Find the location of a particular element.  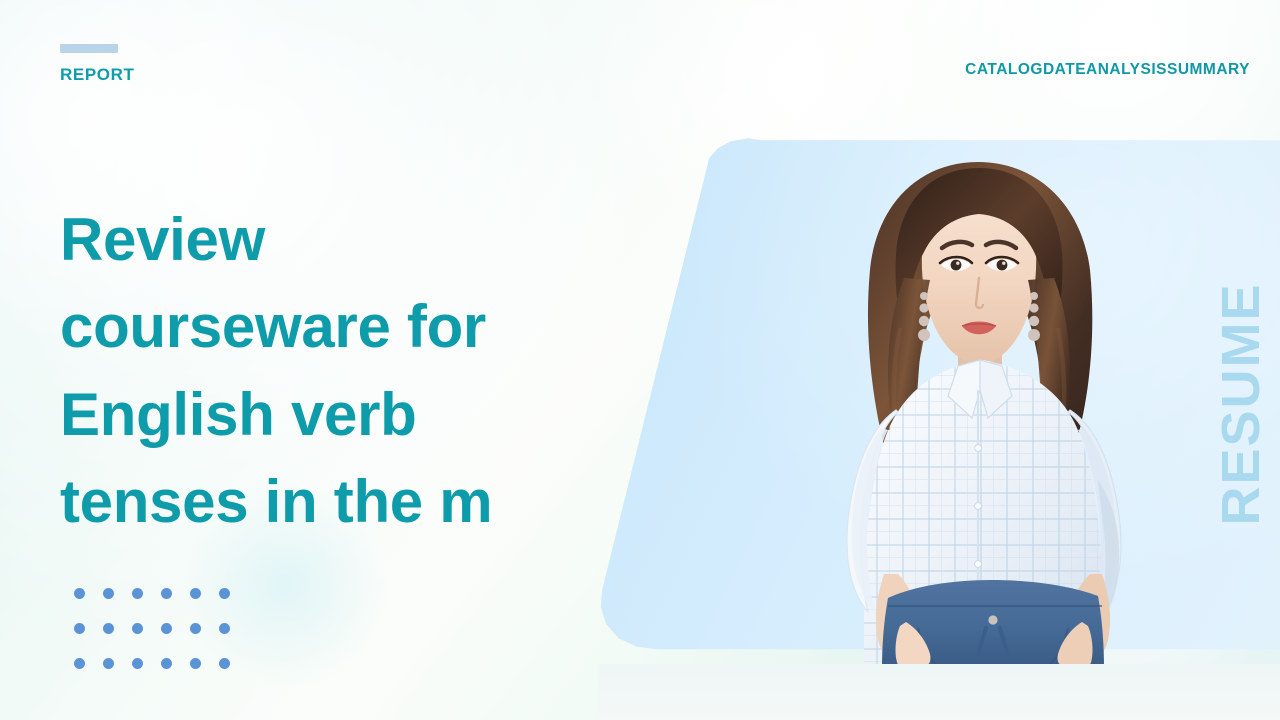

panel-bottom-fade is located at coordinates (939, 692).